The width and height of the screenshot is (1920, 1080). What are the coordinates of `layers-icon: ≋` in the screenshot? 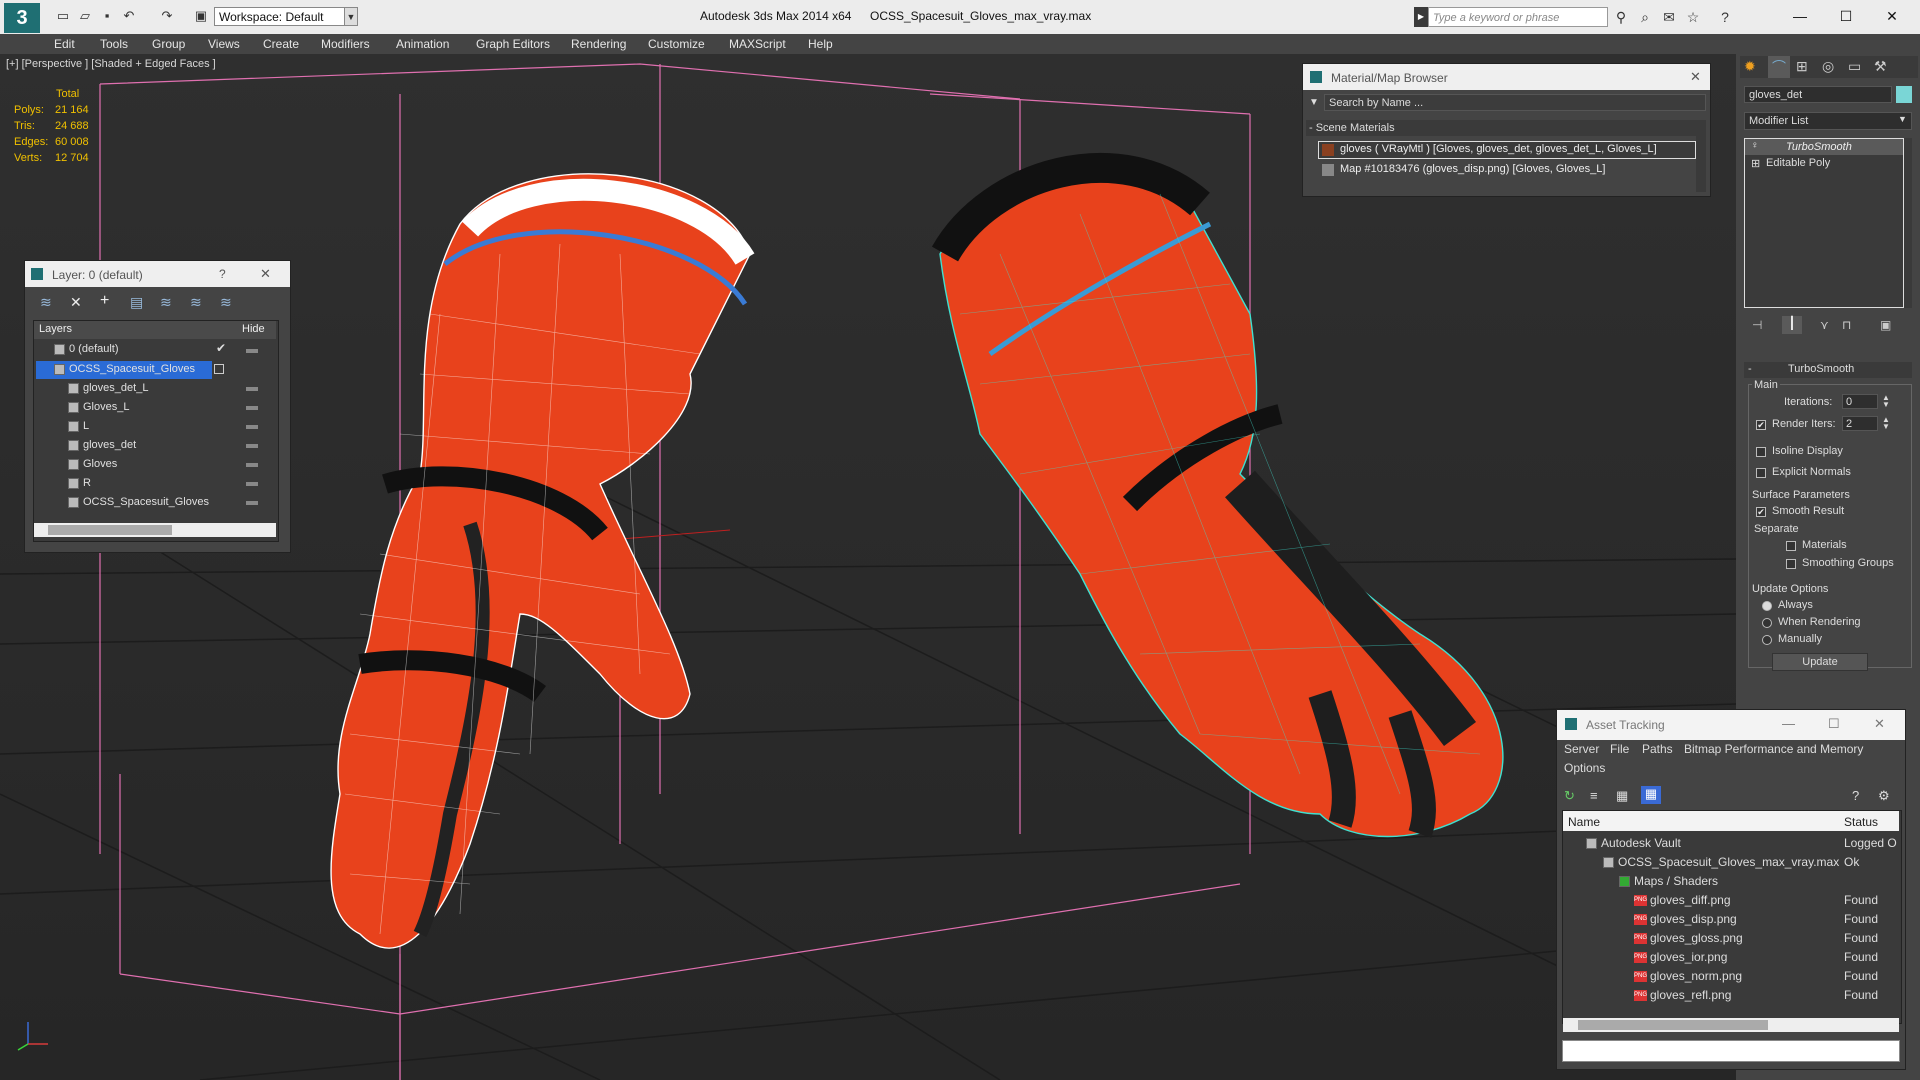 It's located at (46, 302).